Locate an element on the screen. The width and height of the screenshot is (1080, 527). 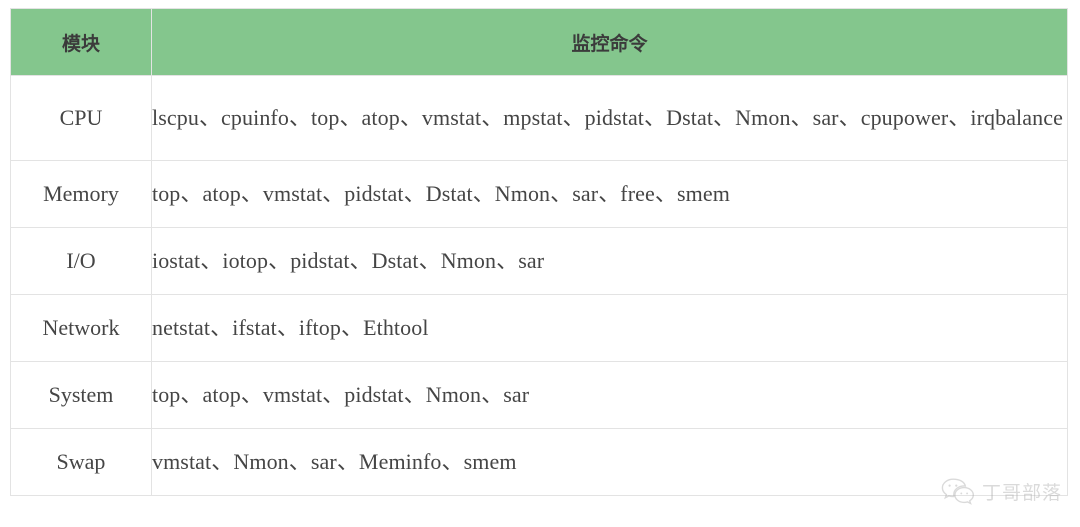
module-name-system: System is located at coordinates (81, 395).